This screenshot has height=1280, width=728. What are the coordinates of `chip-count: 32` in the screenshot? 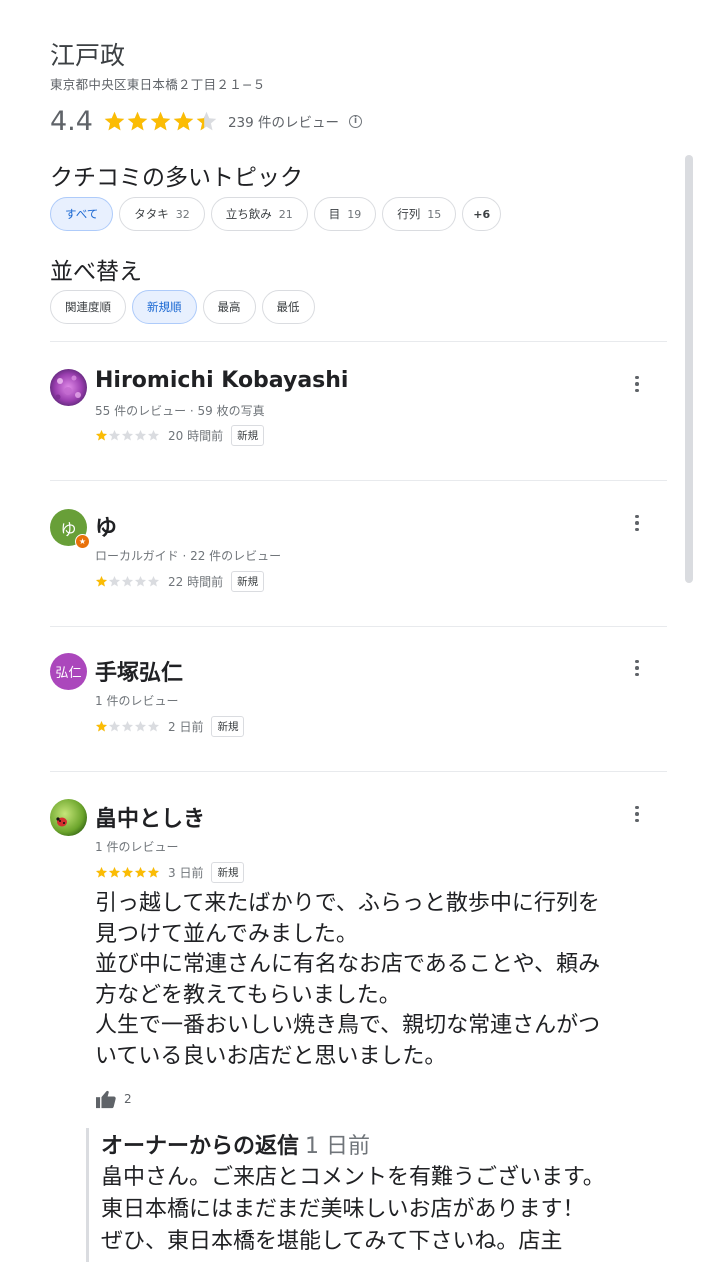 It's located at (182, 214).